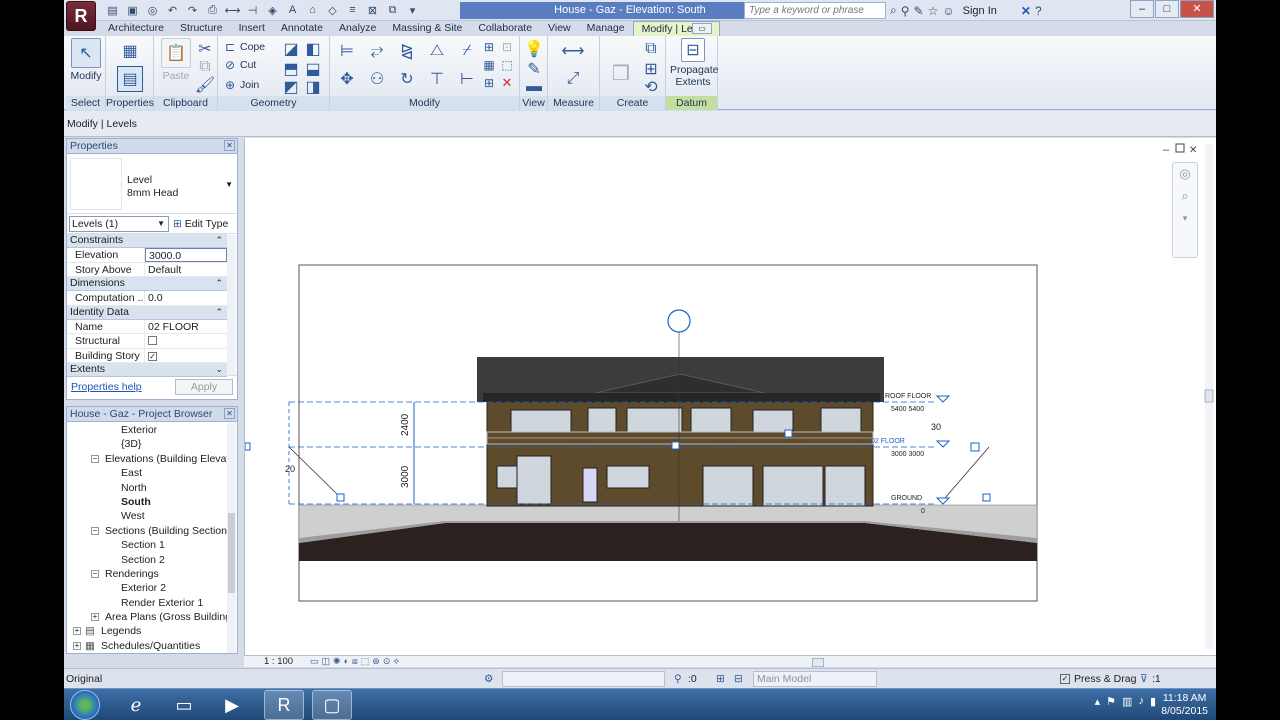  I want to click on split-face-icon: ◪, so click(291, 49).